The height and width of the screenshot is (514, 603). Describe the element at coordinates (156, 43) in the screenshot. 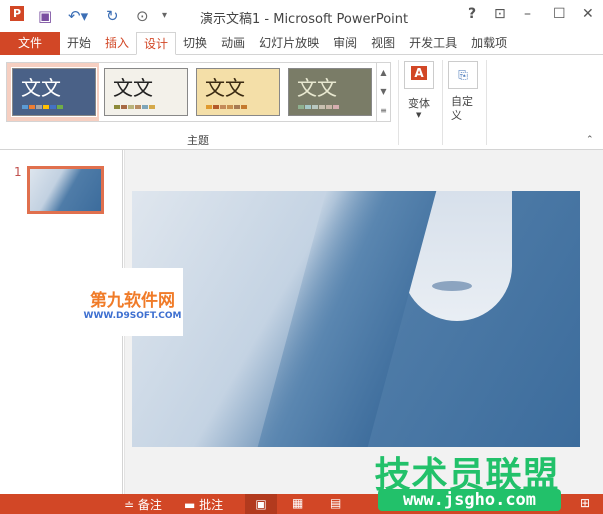

I see `tab-design: 设计` at that location.